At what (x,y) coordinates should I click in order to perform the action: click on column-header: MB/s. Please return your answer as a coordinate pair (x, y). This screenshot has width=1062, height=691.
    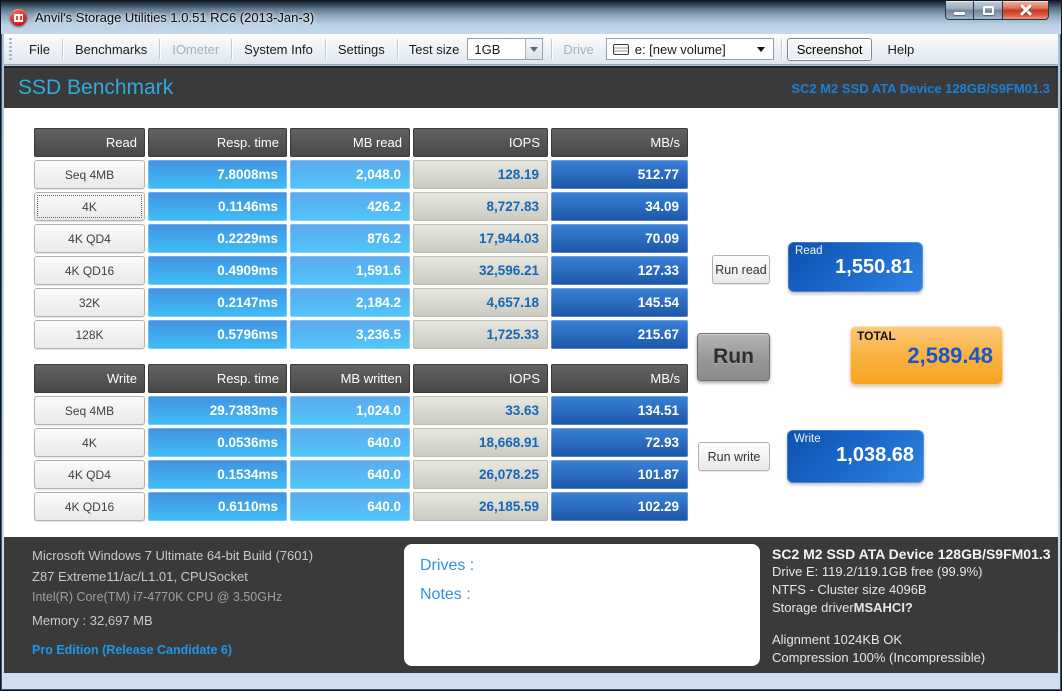
    Looking at the image, I should click on (619, 142).